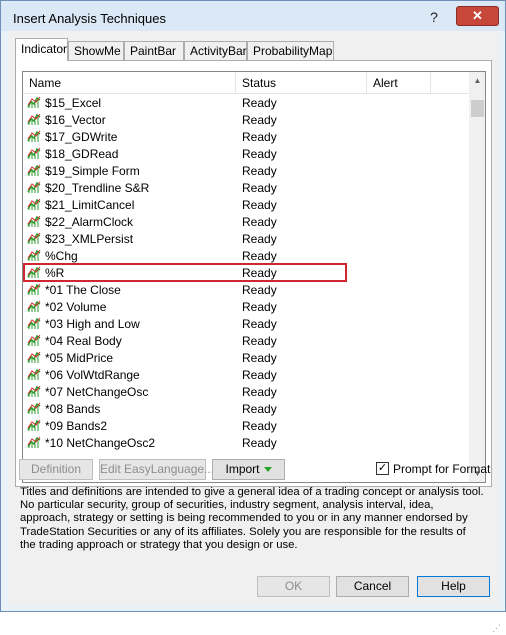 The height and width of the screenshot is (635, 506). Describe the element at coordinates (79, 358) in the screenshot. I see `list-item-name: *05 MidPrice` at that location.